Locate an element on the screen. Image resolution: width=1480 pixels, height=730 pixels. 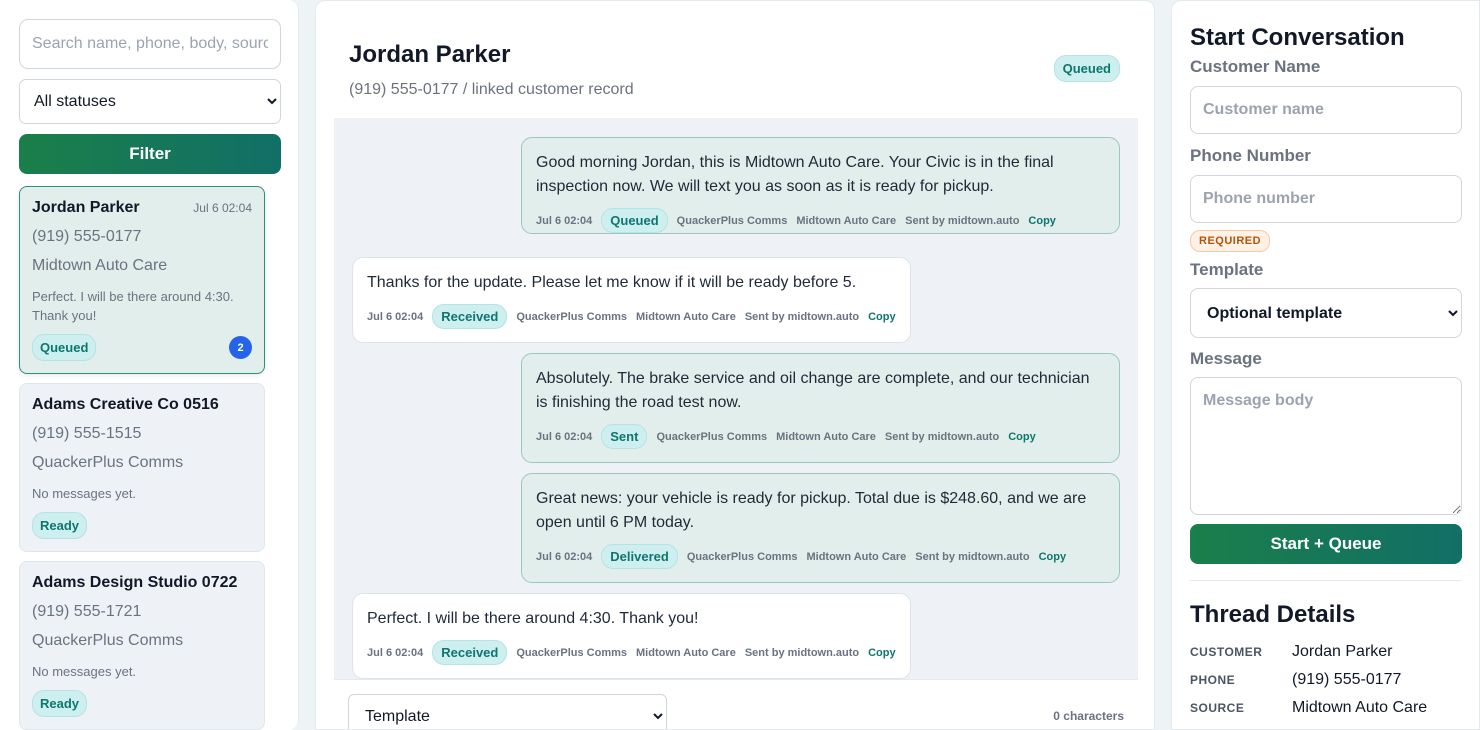
message-body-textarea is located at coordinates (1326, 446).